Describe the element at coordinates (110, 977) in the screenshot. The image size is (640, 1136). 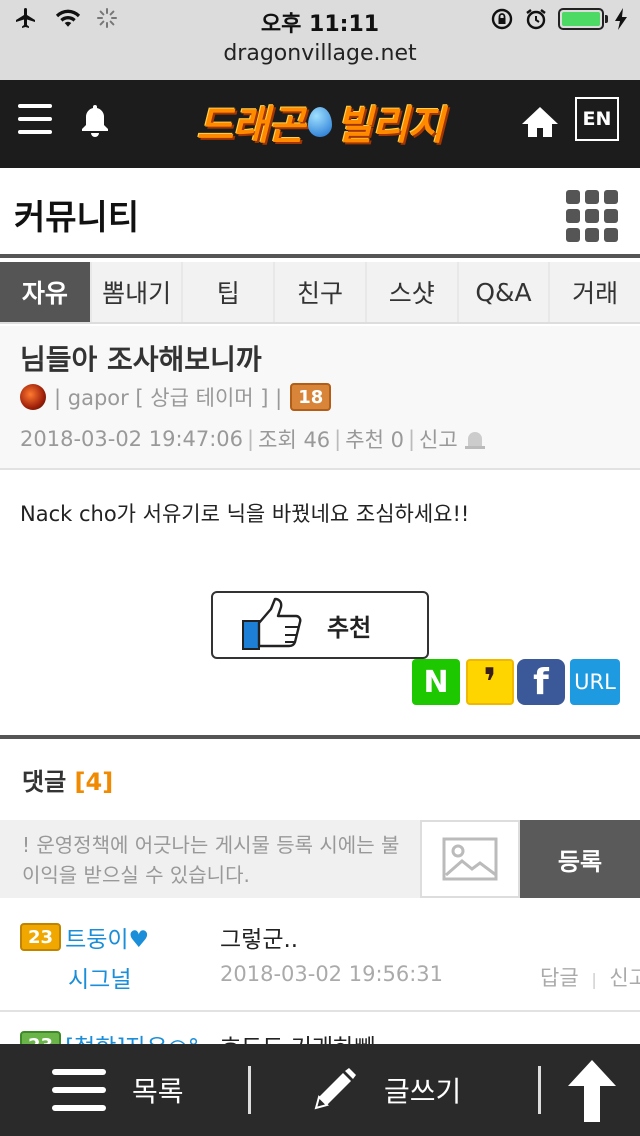
I see `comment-author-line2: 시그널` at that location.